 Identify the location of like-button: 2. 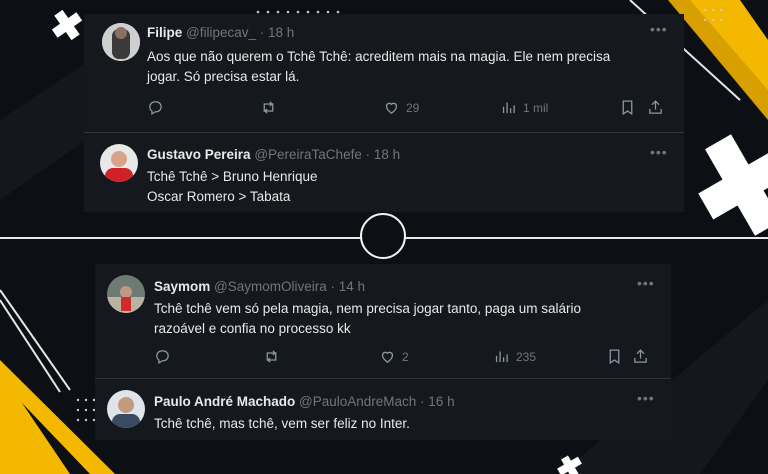
(394, 356).